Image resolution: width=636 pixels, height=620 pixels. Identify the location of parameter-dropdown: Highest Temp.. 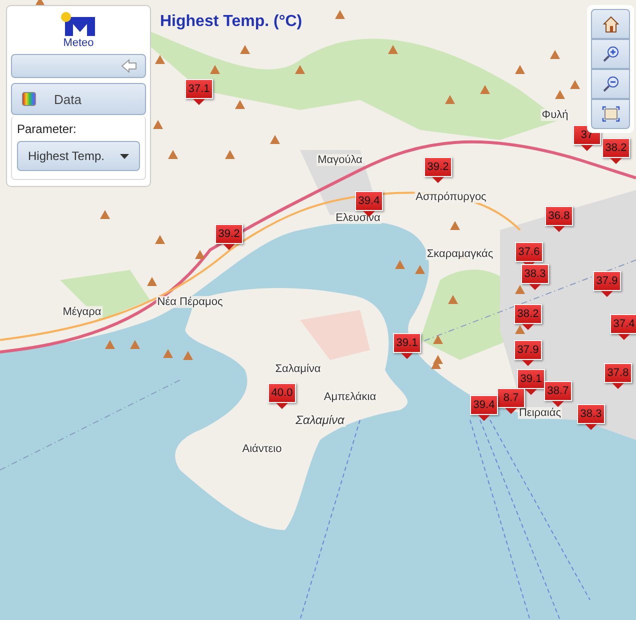
(78, 156).